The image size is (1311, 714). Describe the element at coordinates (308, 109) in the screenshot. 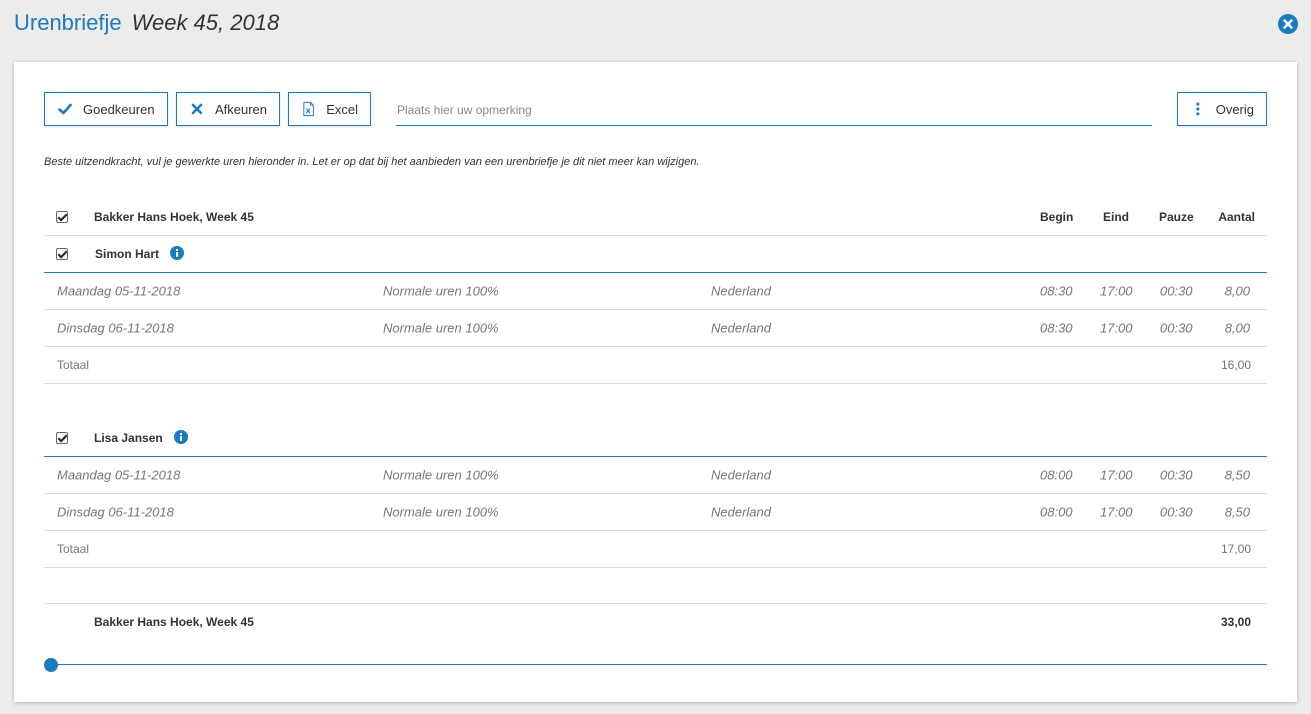

I see `excel-file-icon` at that location.